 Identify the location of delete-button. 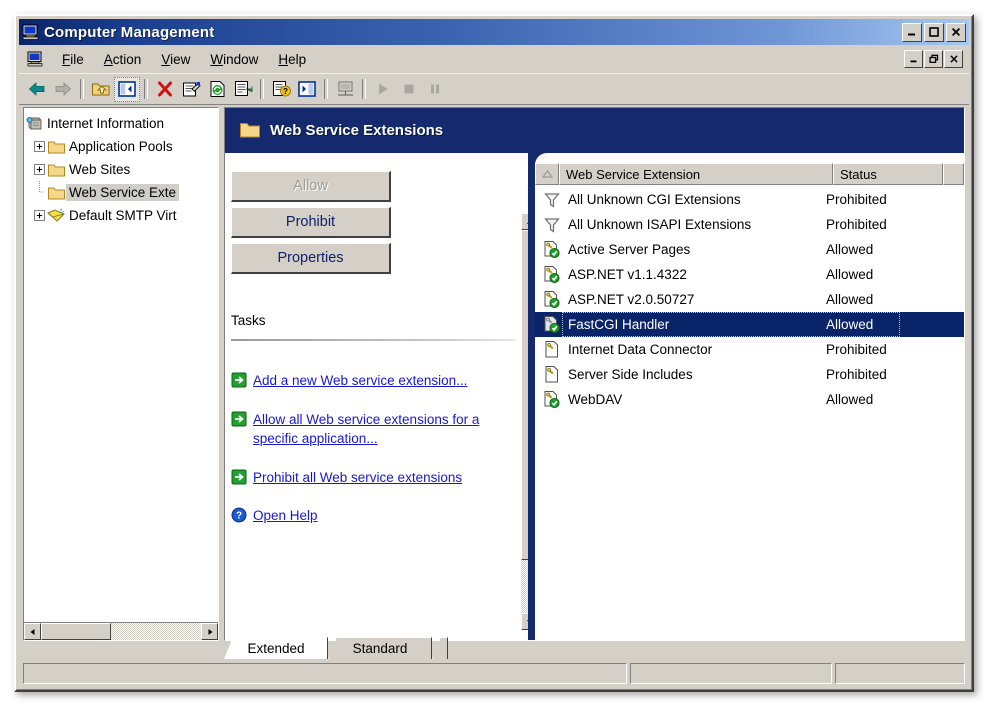
(165, 89).